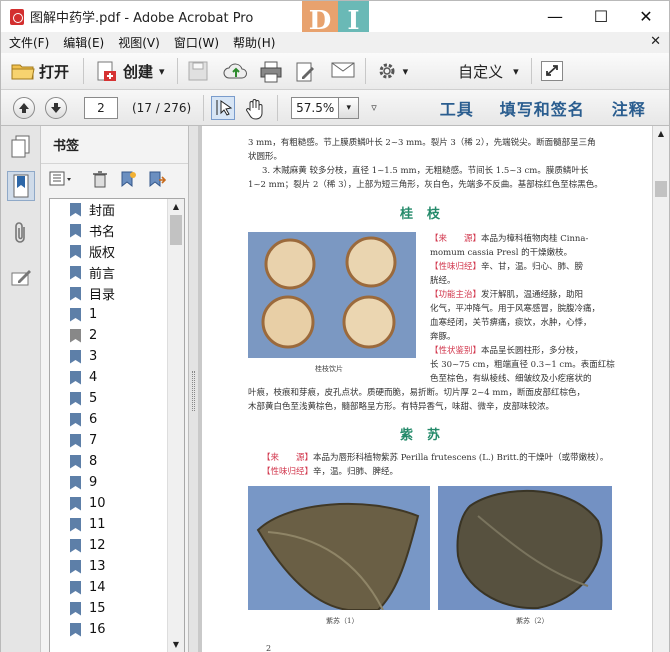 The height and width of the screenshot is (652, 670). What do you see at coordinates (21, 233) in the screenshot?
I see `attachment-icon` at bounding box center [21, 233].